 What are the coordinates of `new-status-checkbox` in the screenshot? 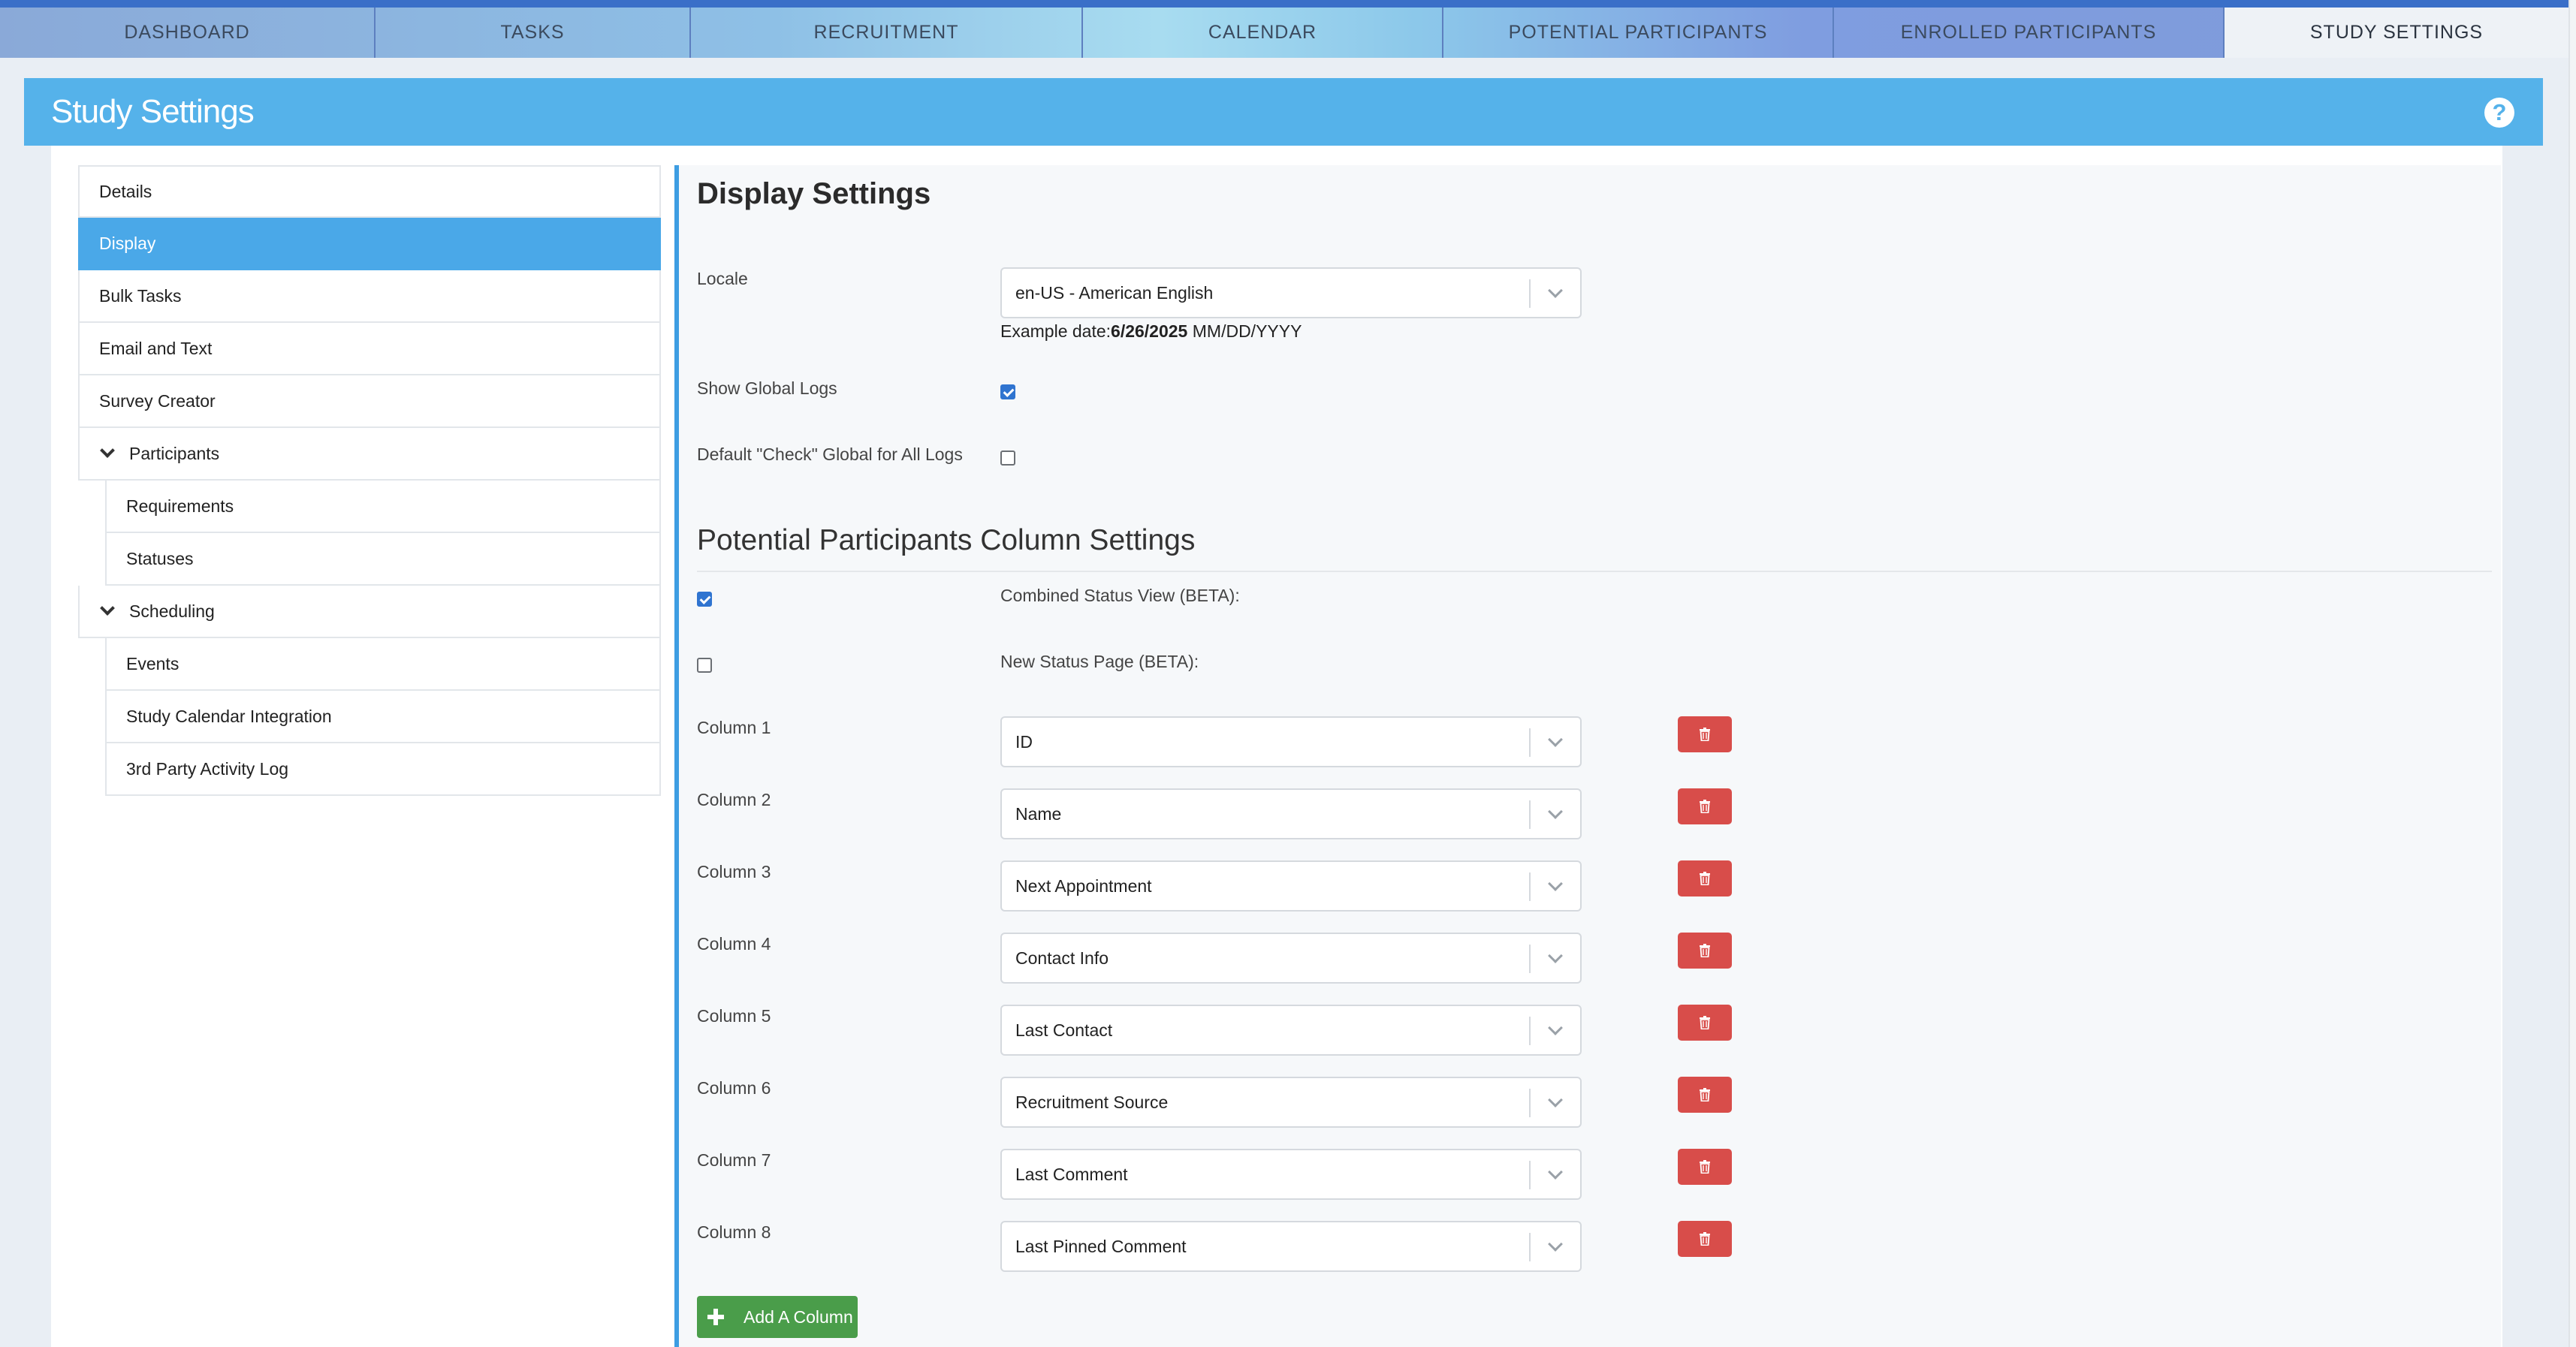 It's located at (705, 666).